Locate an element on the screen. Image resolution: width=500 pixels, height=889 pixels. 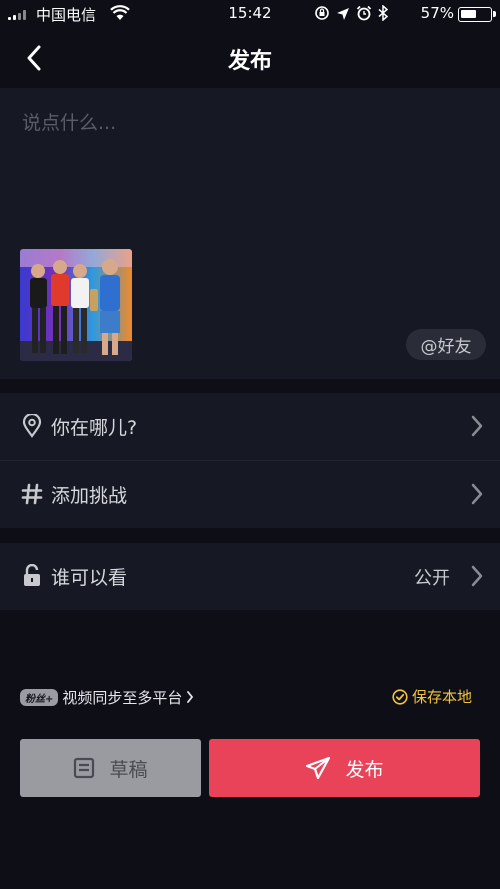
nav-bar: 发布 is located at coordinates (250, 58).